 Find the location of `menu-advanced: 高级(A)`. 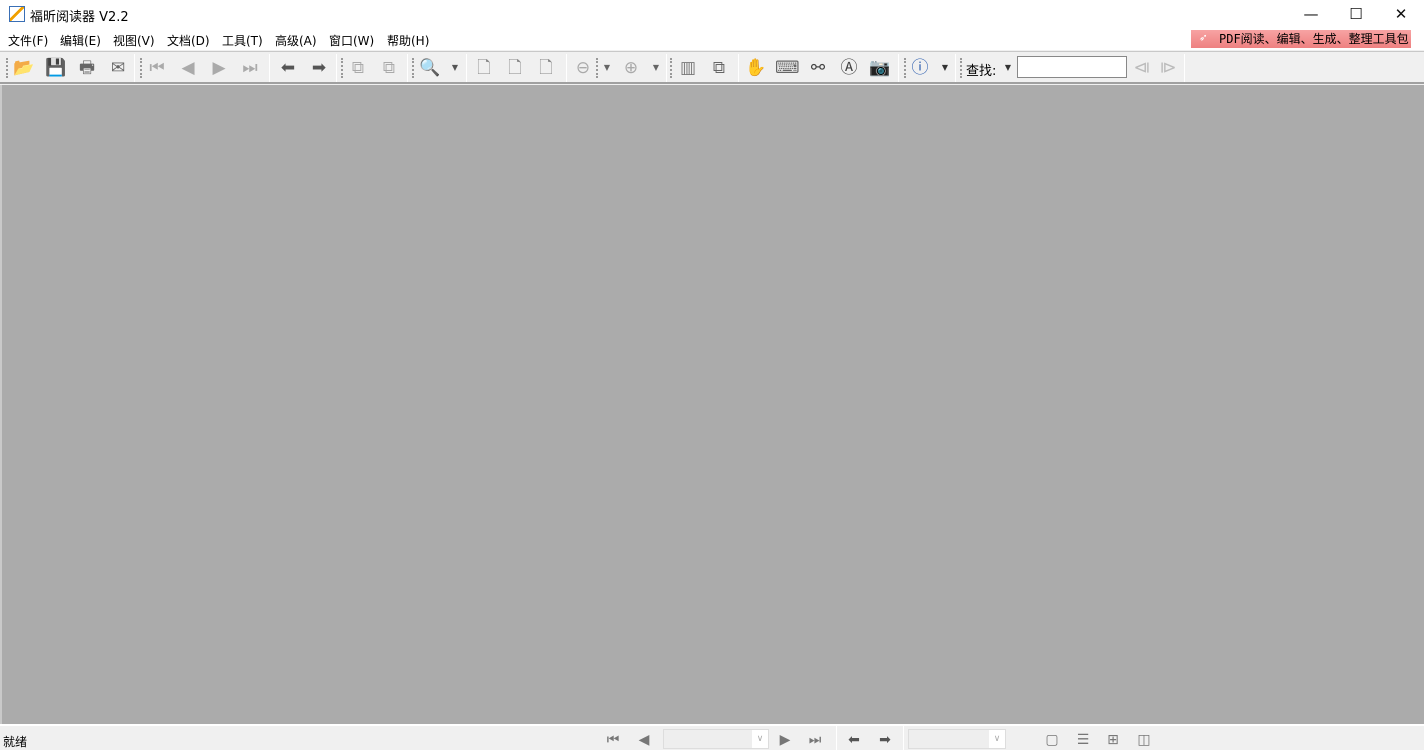

menu-advanced: 高级(A) is located at coordinates (296, 40).